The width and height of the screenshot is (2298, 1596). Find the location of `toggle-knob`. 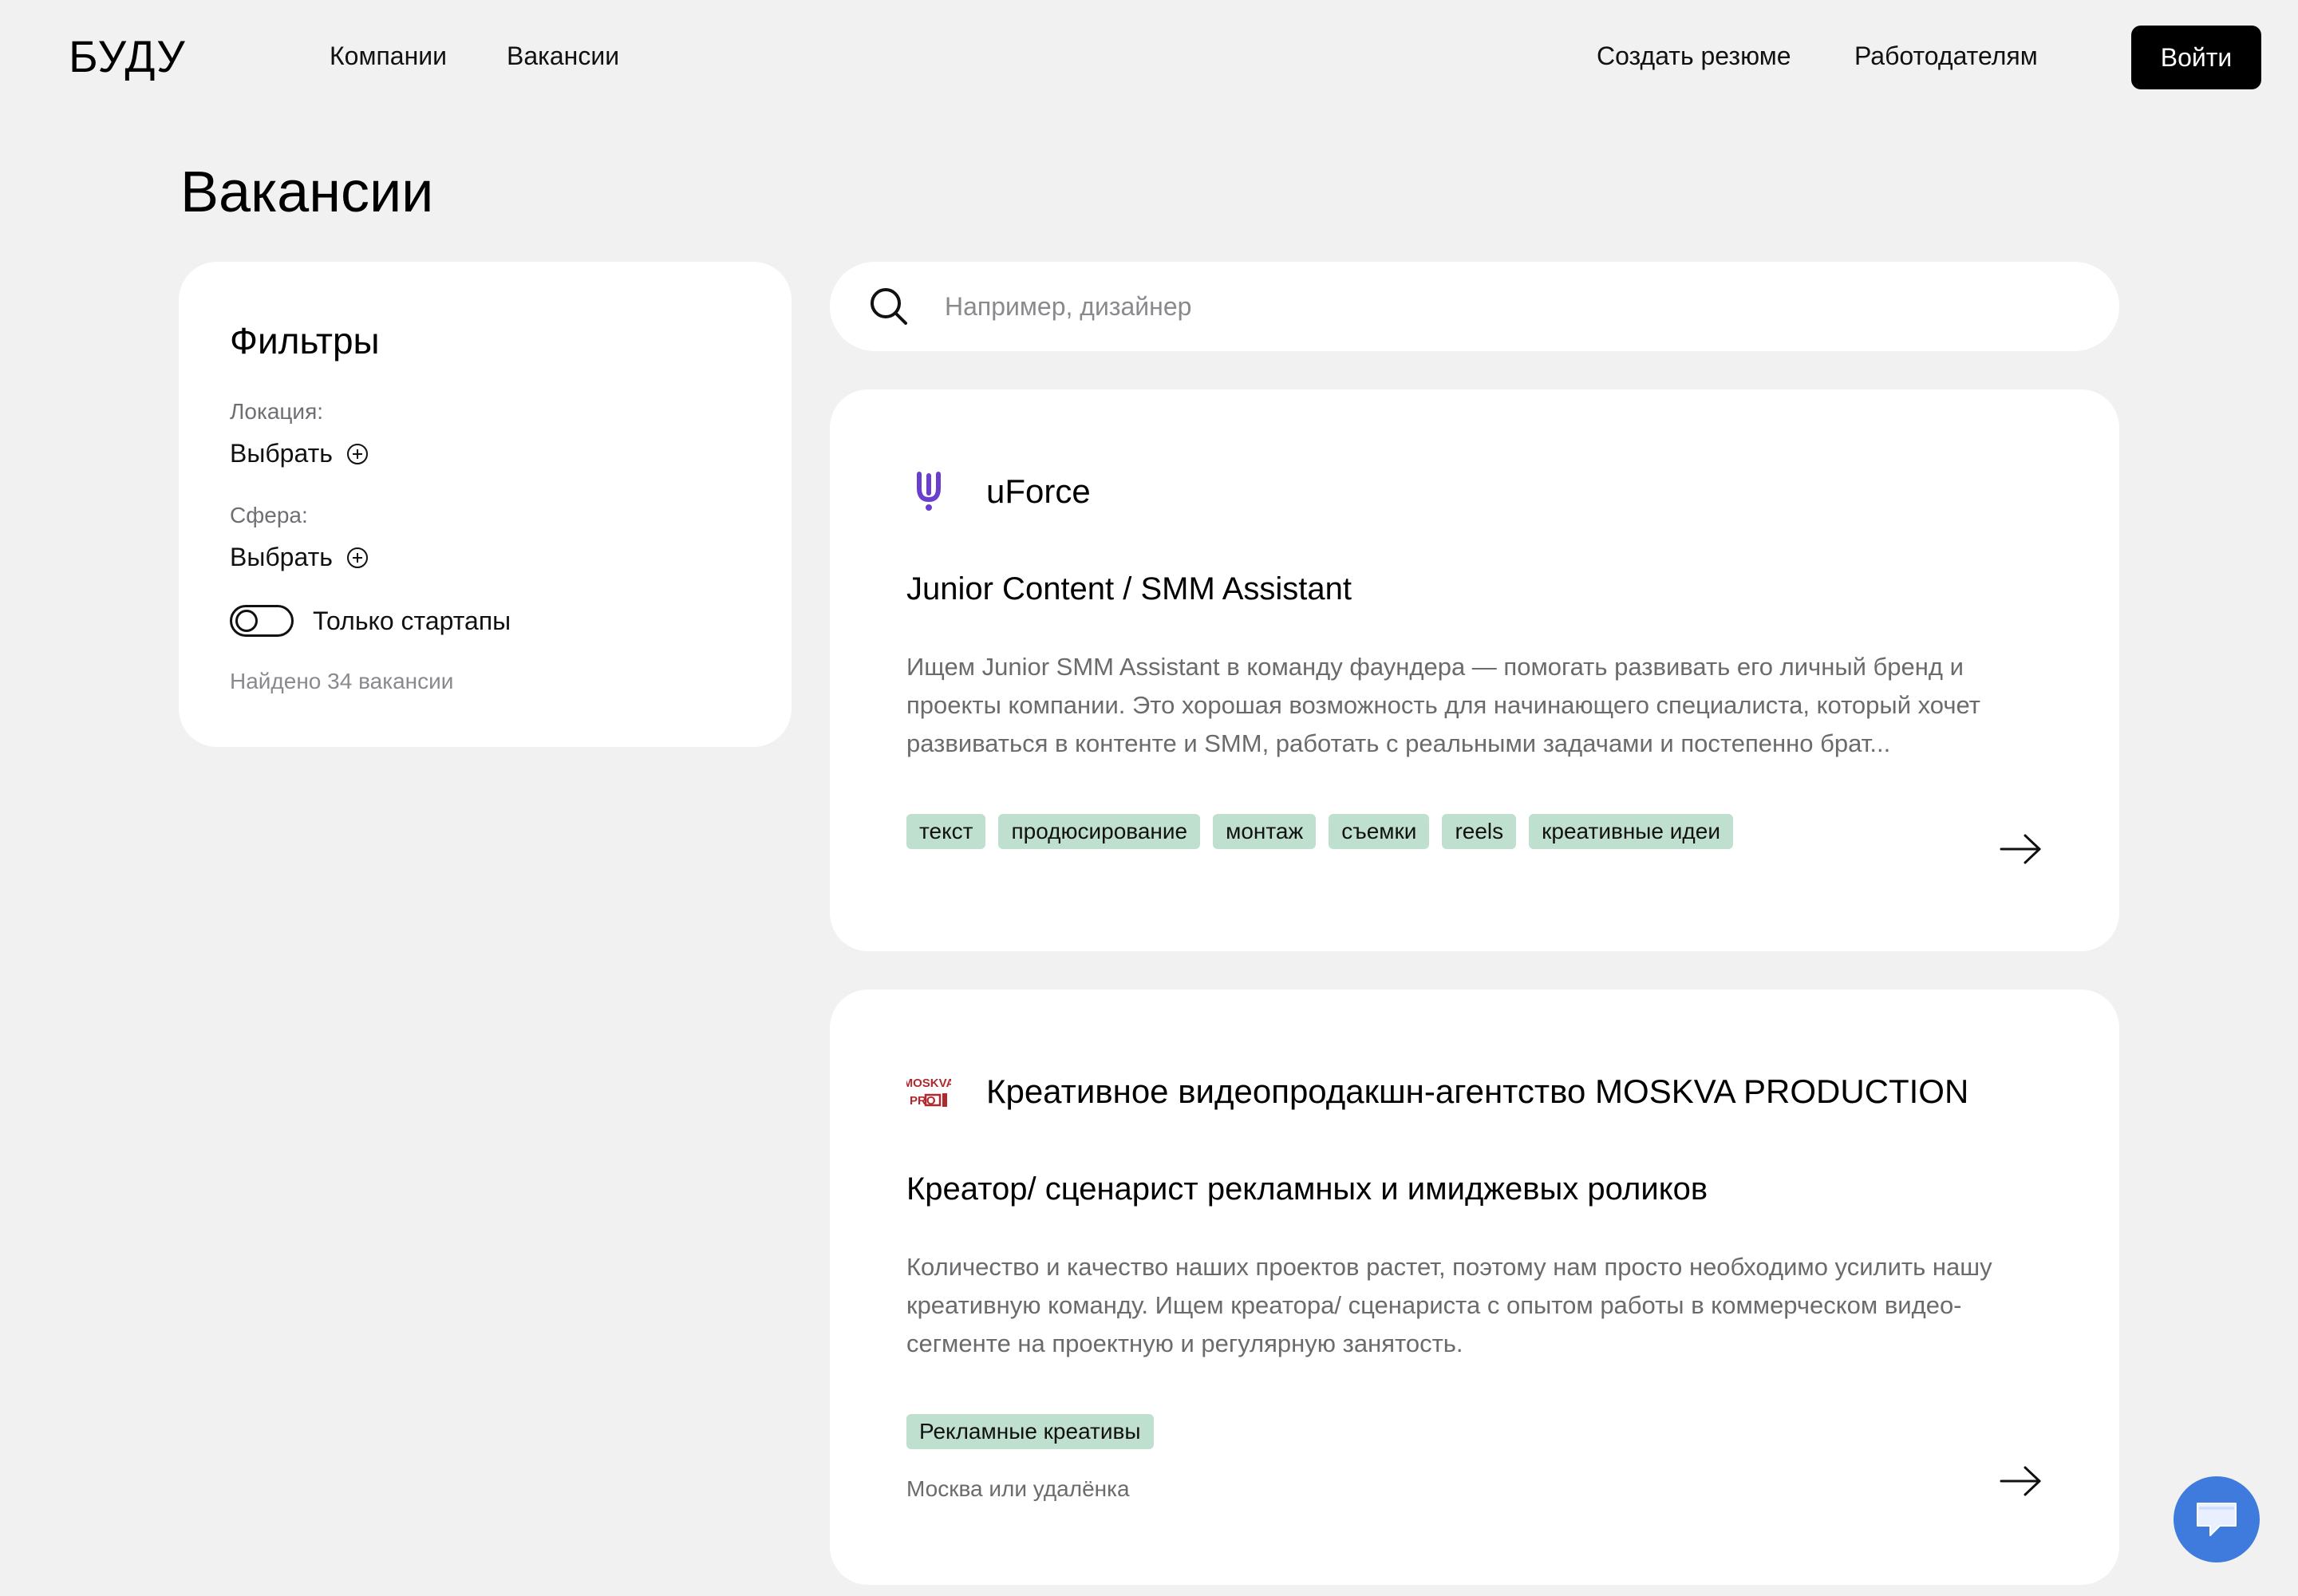

toggle-knob is located at coordinates (247, 621).